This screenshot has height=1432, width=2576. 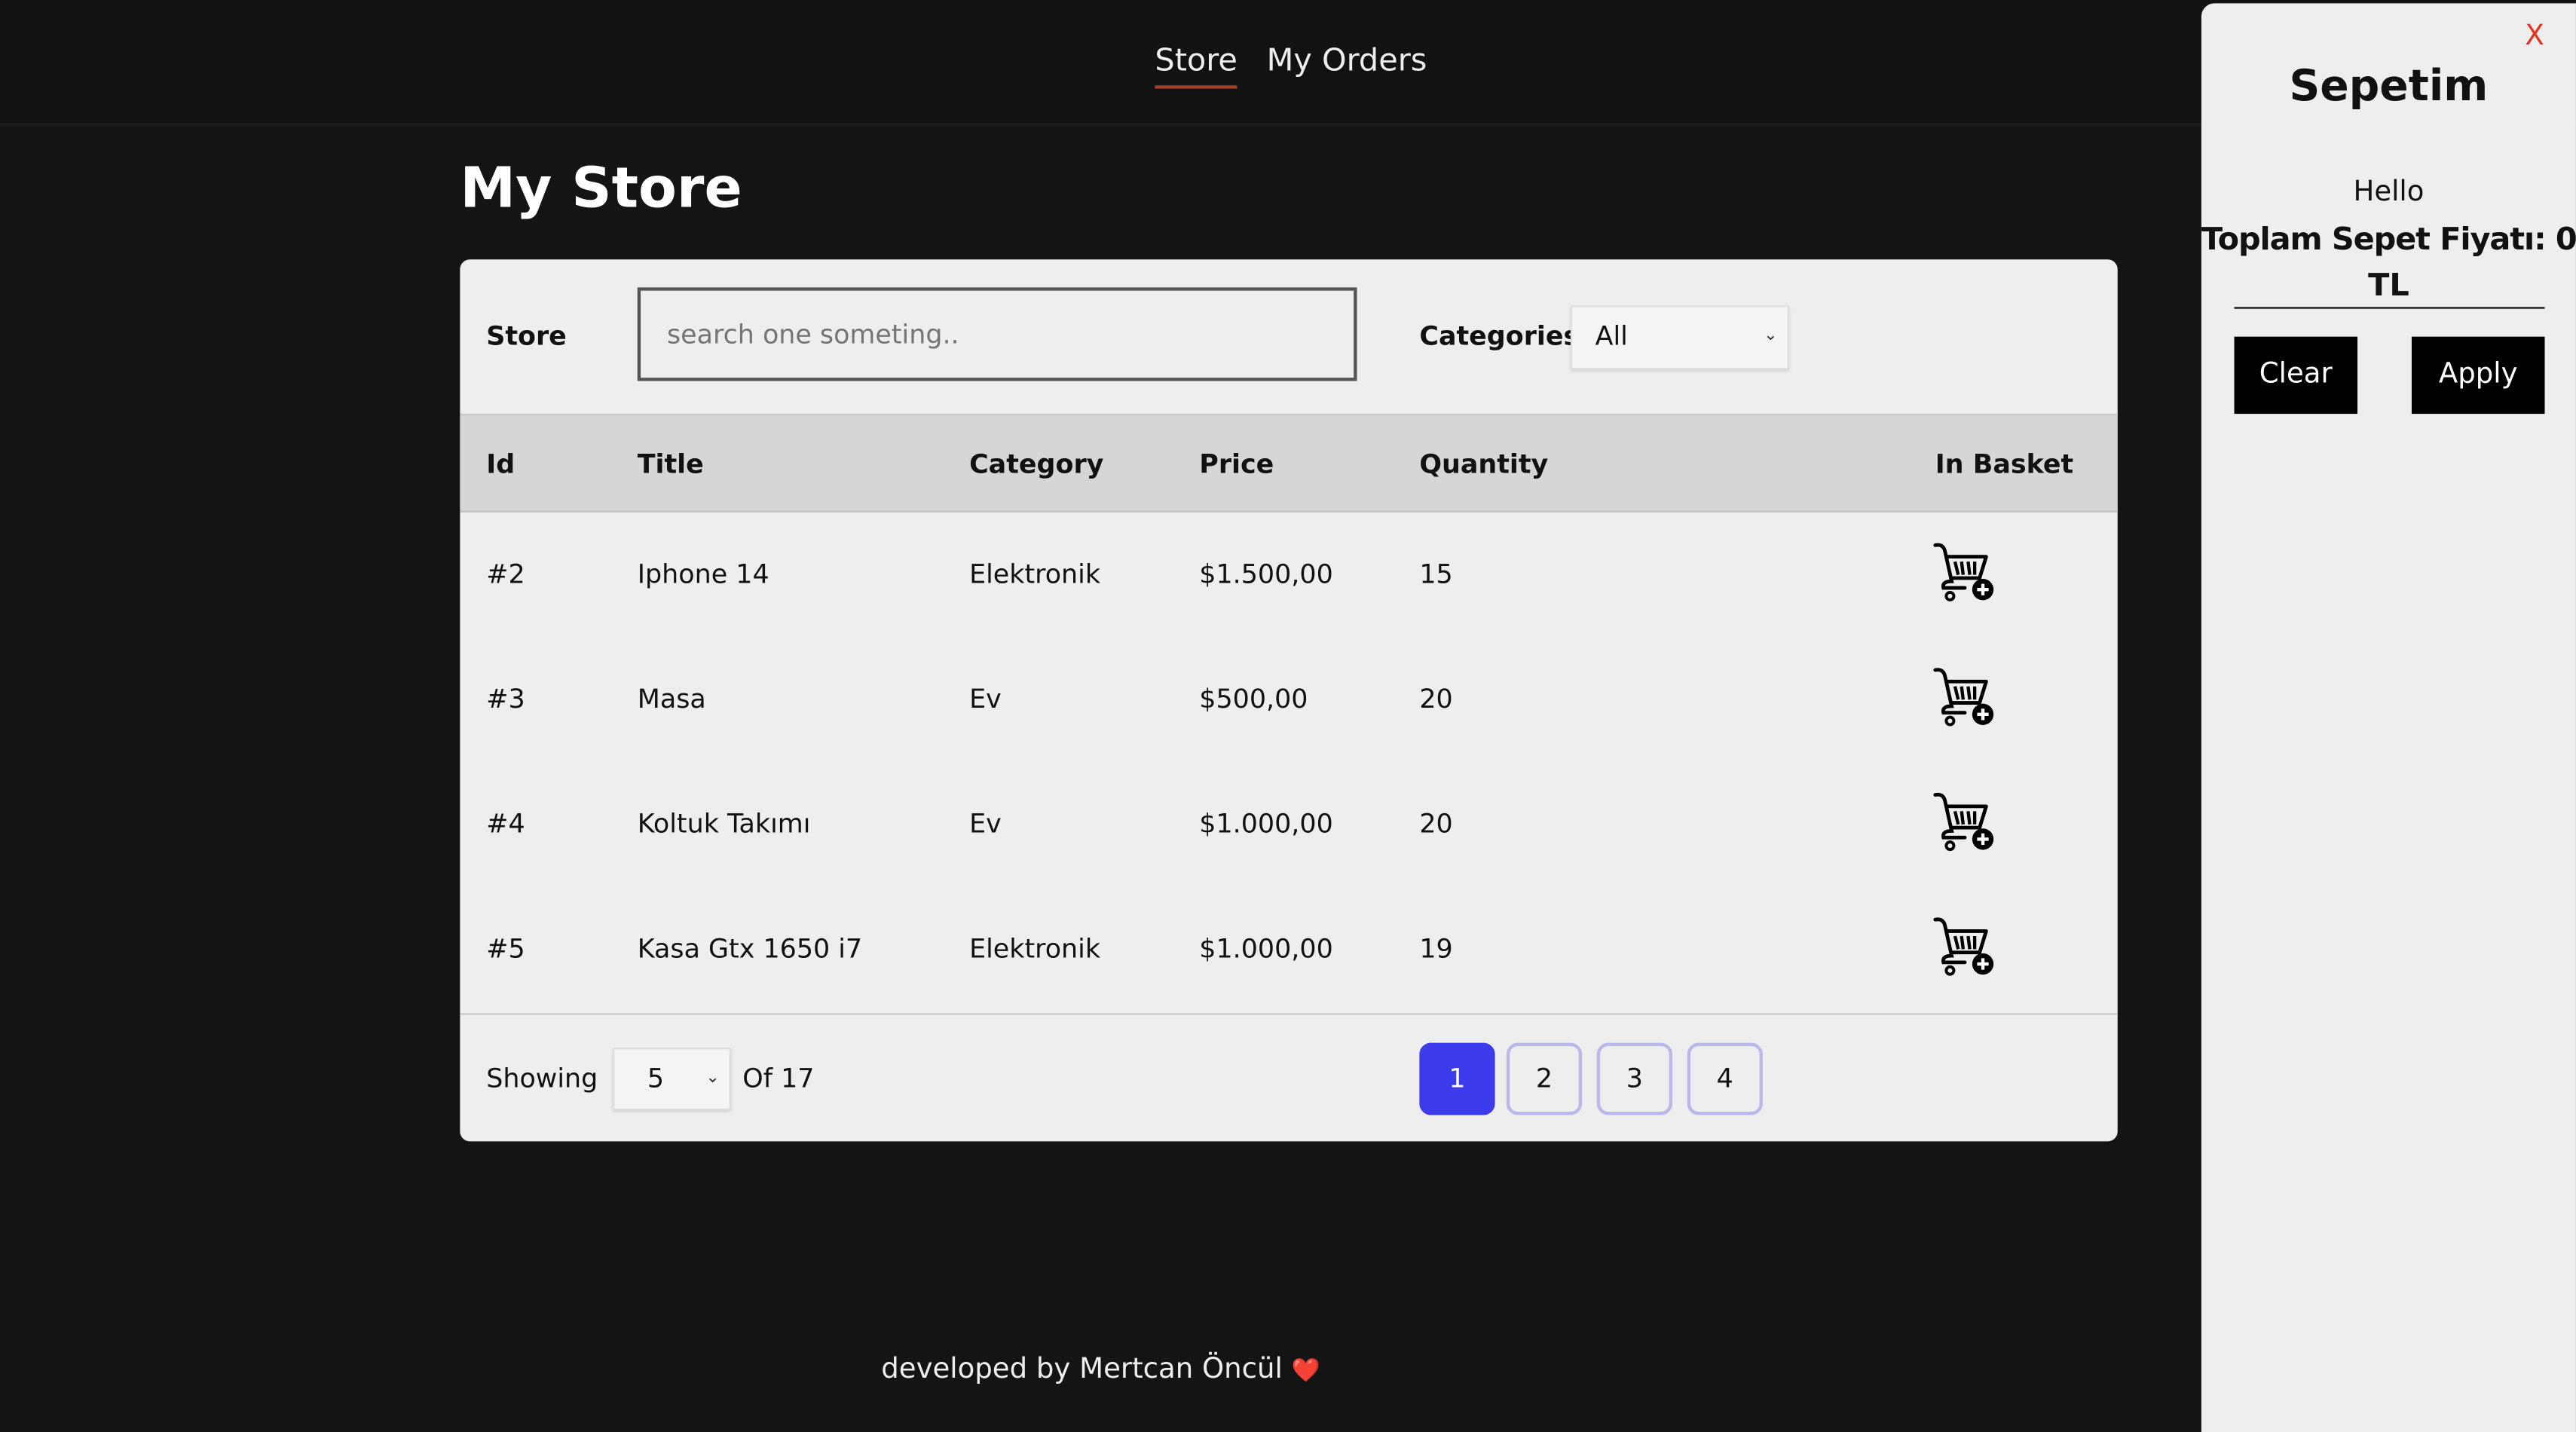 What do you see at coordinates (1634, 1078) in the screenshot?
I see `page-button-3: 3` at bounding box center [1634, 1078].